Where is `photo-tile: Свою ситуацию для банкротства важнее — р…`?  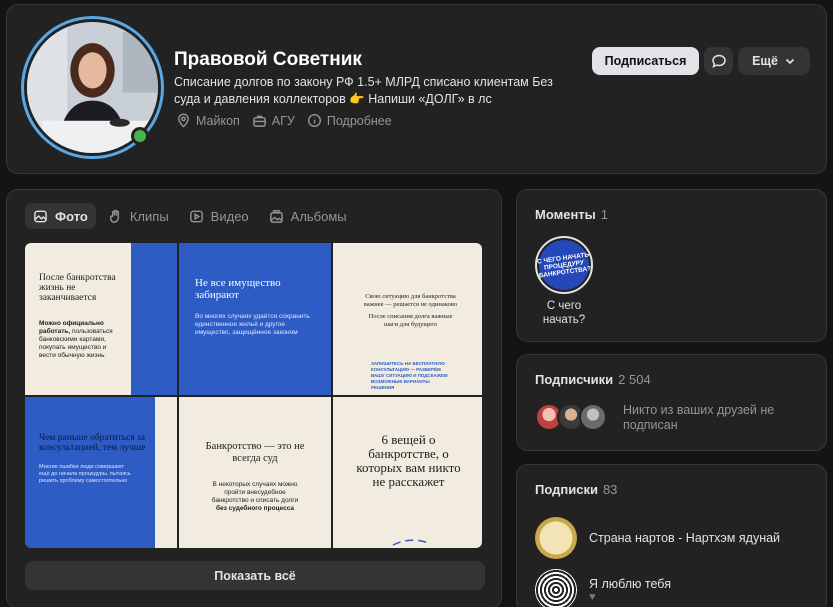 photo-tile: Свою ситуацию для банкротства важнее — р… is located at coordinates (407, 319).